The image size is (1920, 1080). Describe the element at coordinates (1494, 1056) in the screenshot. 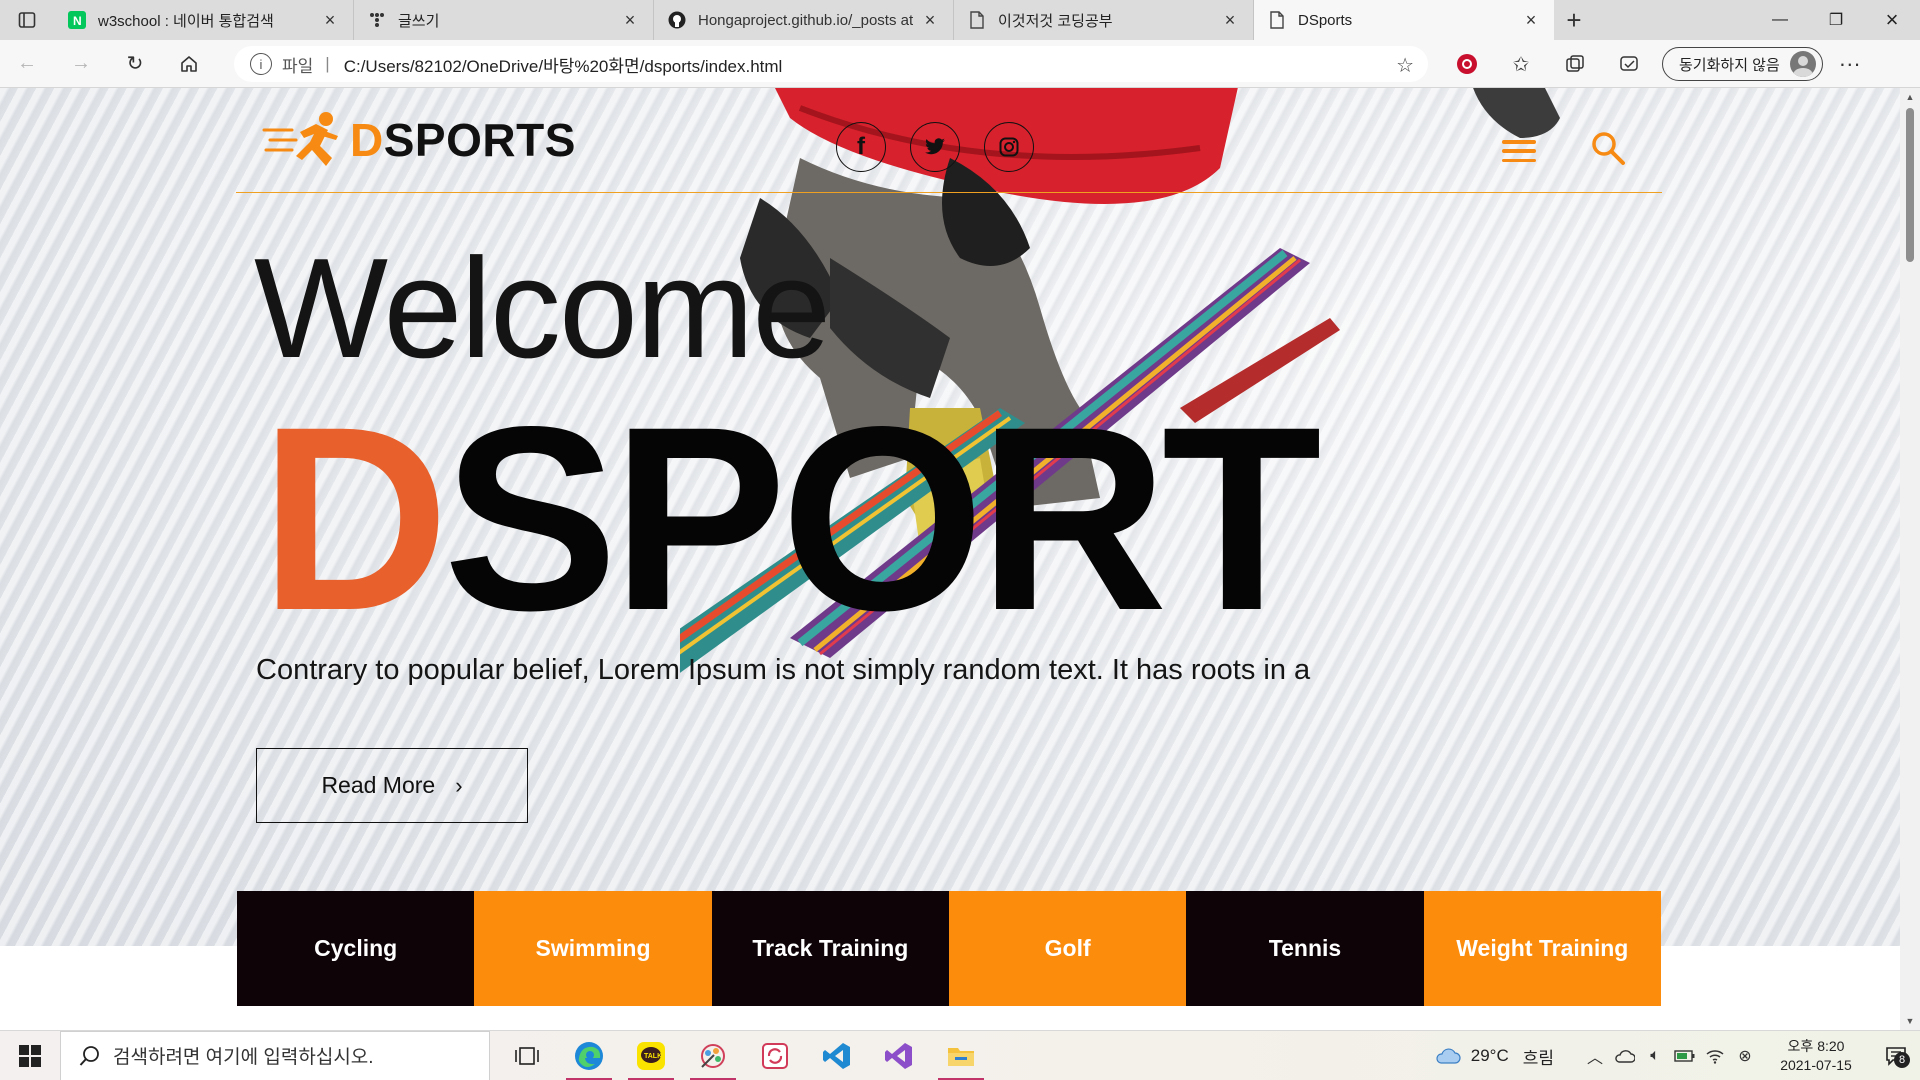

I see `weather-widget: 29°C 흐림` at that location.